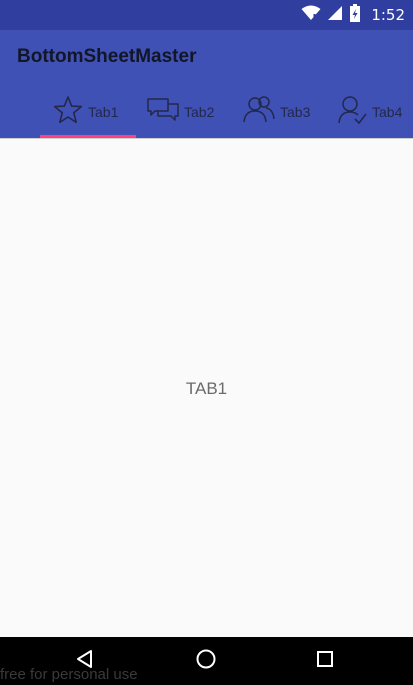 The width and height of the screenshot is (413, 685). Describe the element at coordinates (388, 15) in the screenshot. I see `status-time: 1:52` at that location.